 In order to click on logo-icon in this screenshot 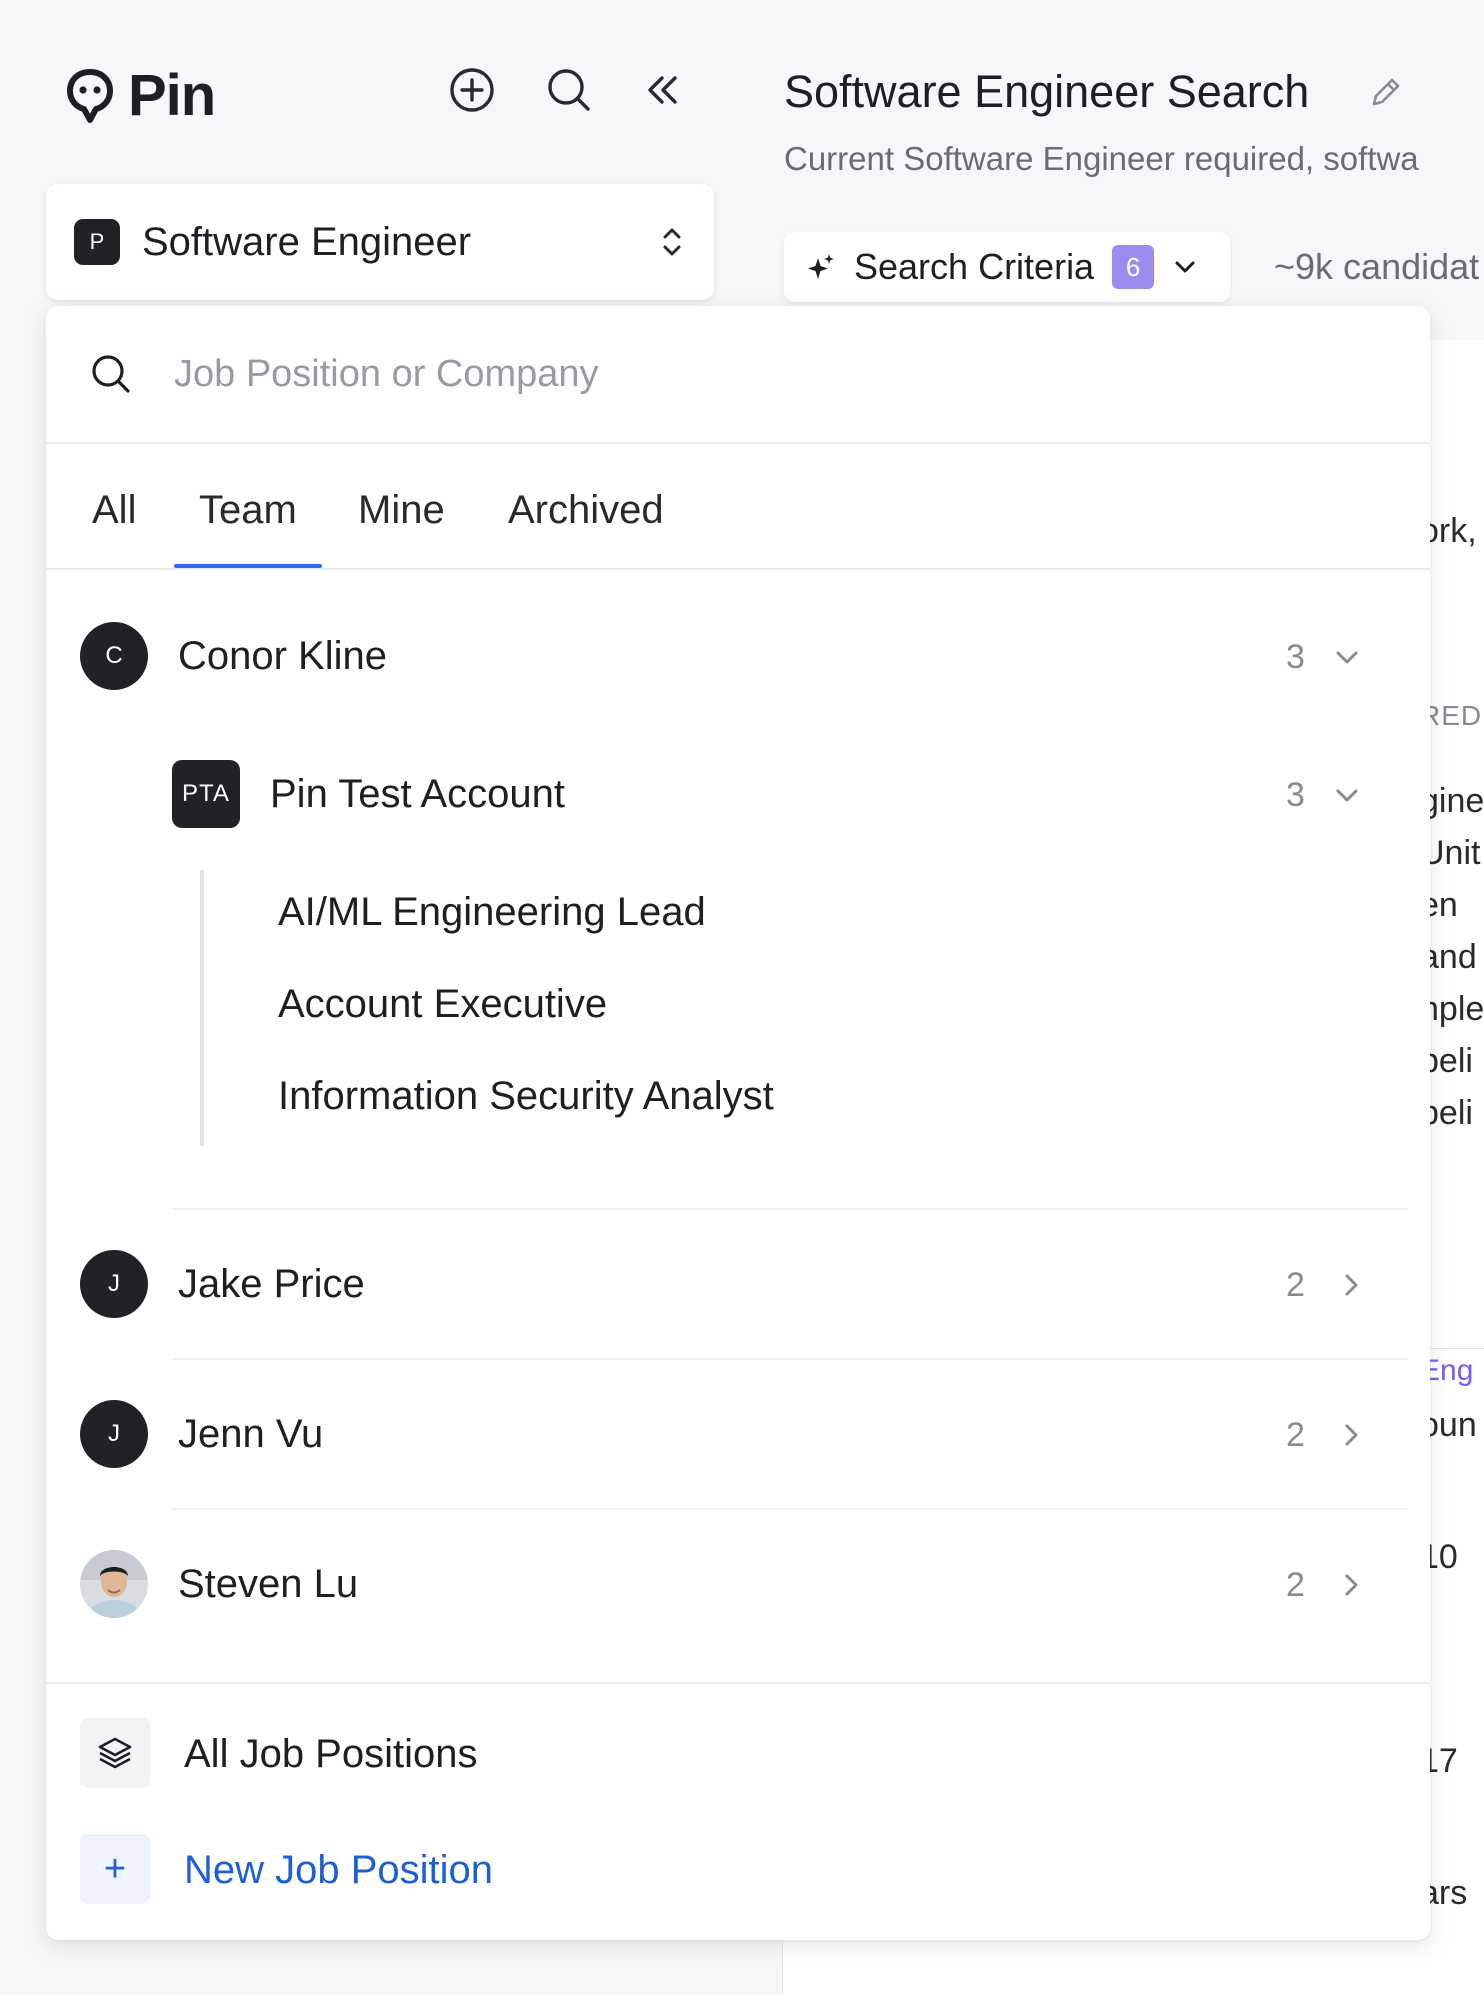, I will do `click(90, 95)`.